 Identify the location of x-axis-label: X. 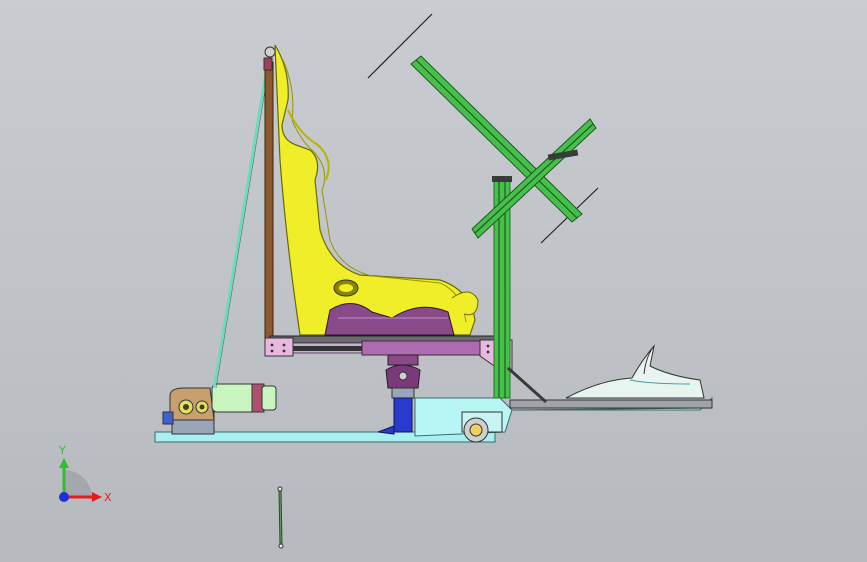
(108, 497).